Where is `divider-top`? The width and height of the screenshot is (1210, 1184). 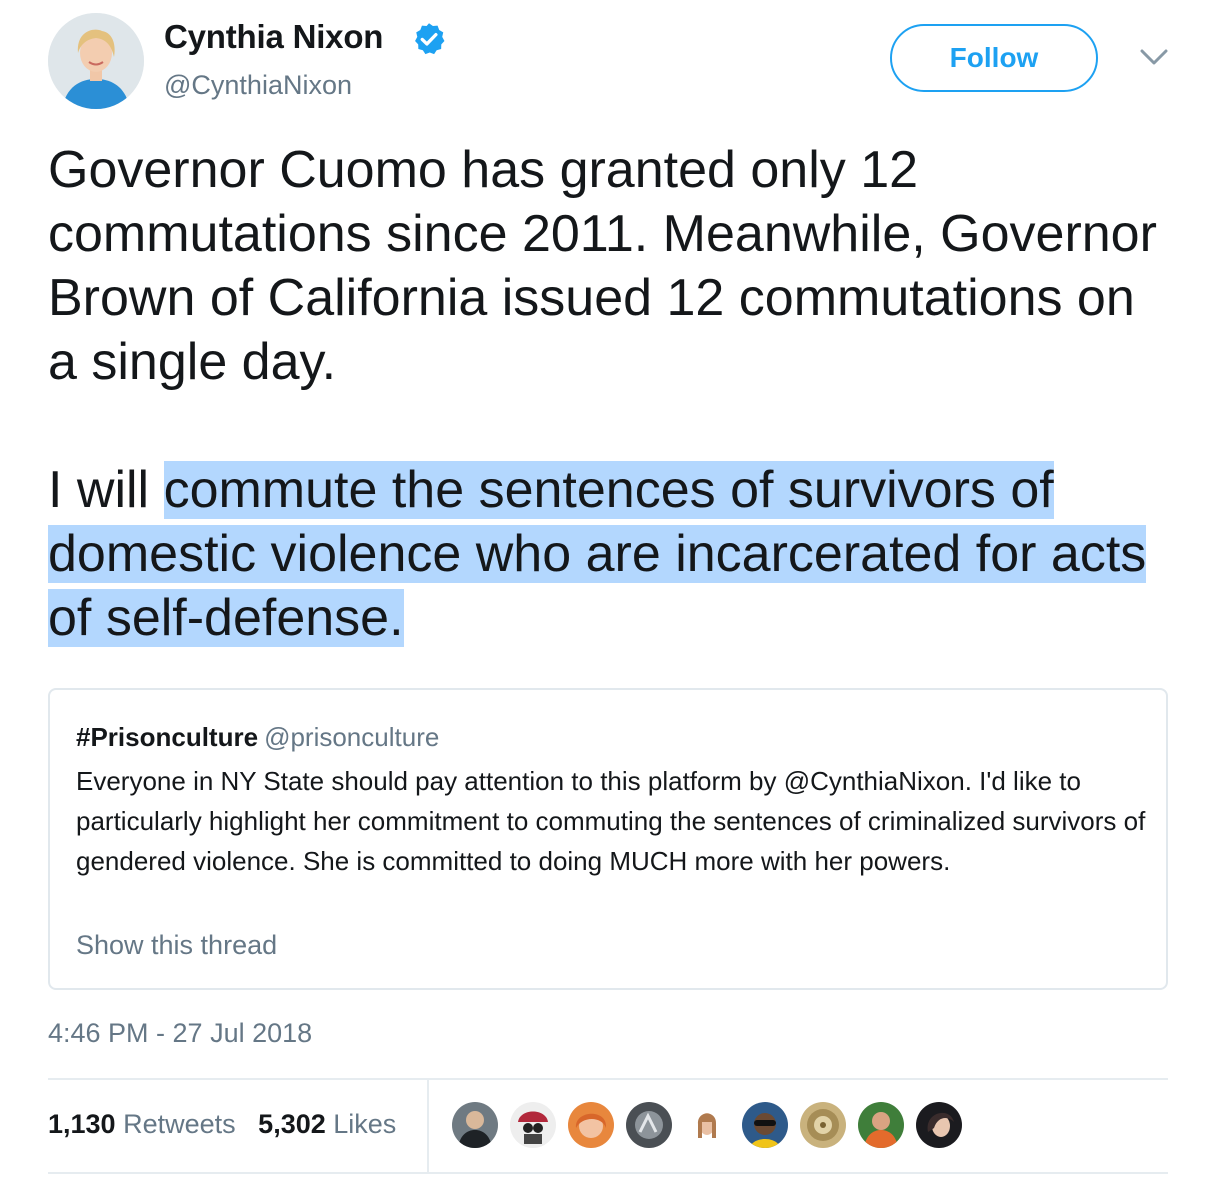
divider-top is located at coordinates (608, 1079).